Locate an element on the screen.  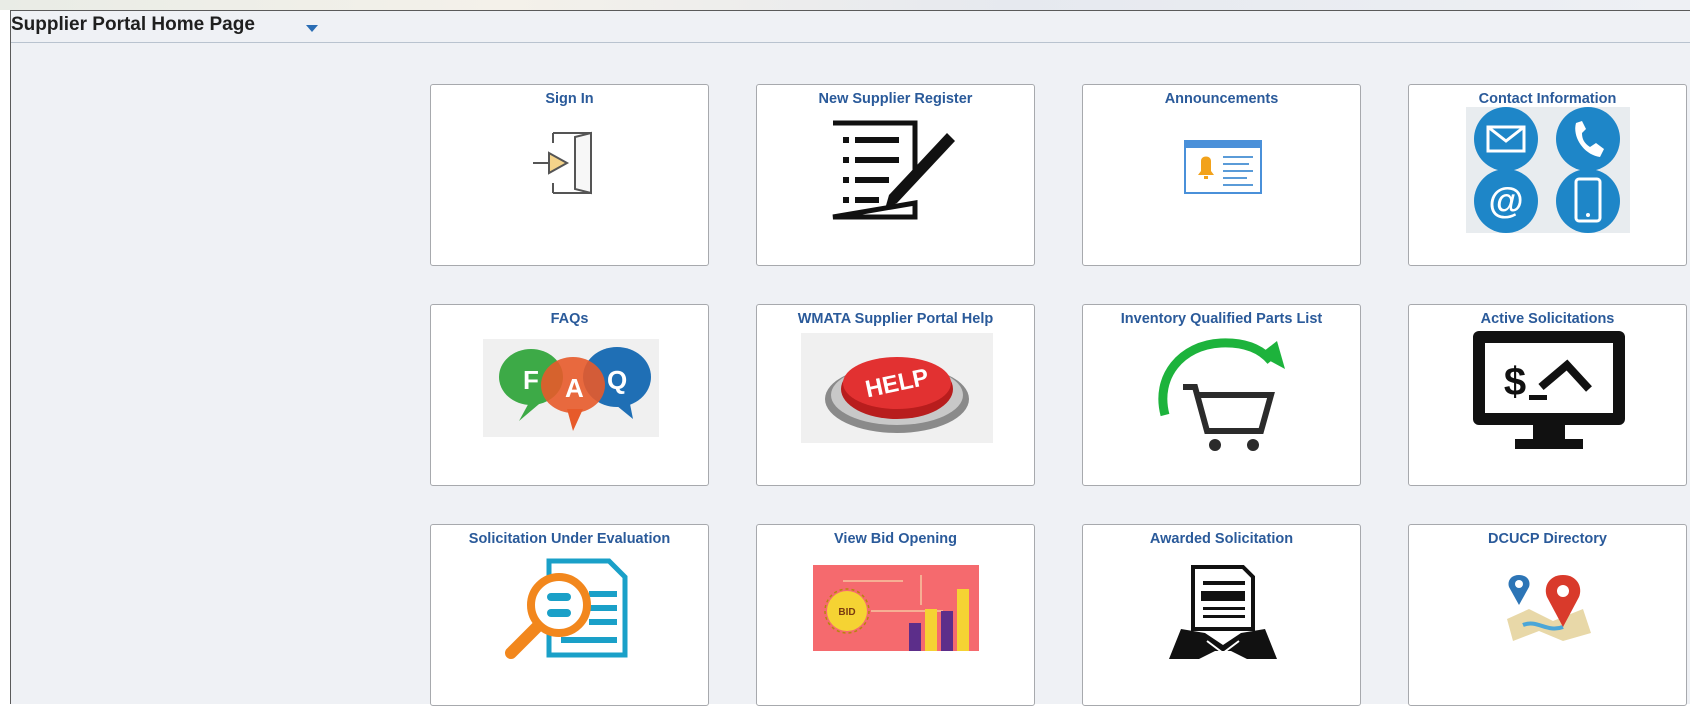
tile-title: Announcements is located at coordinates (1221, 99).